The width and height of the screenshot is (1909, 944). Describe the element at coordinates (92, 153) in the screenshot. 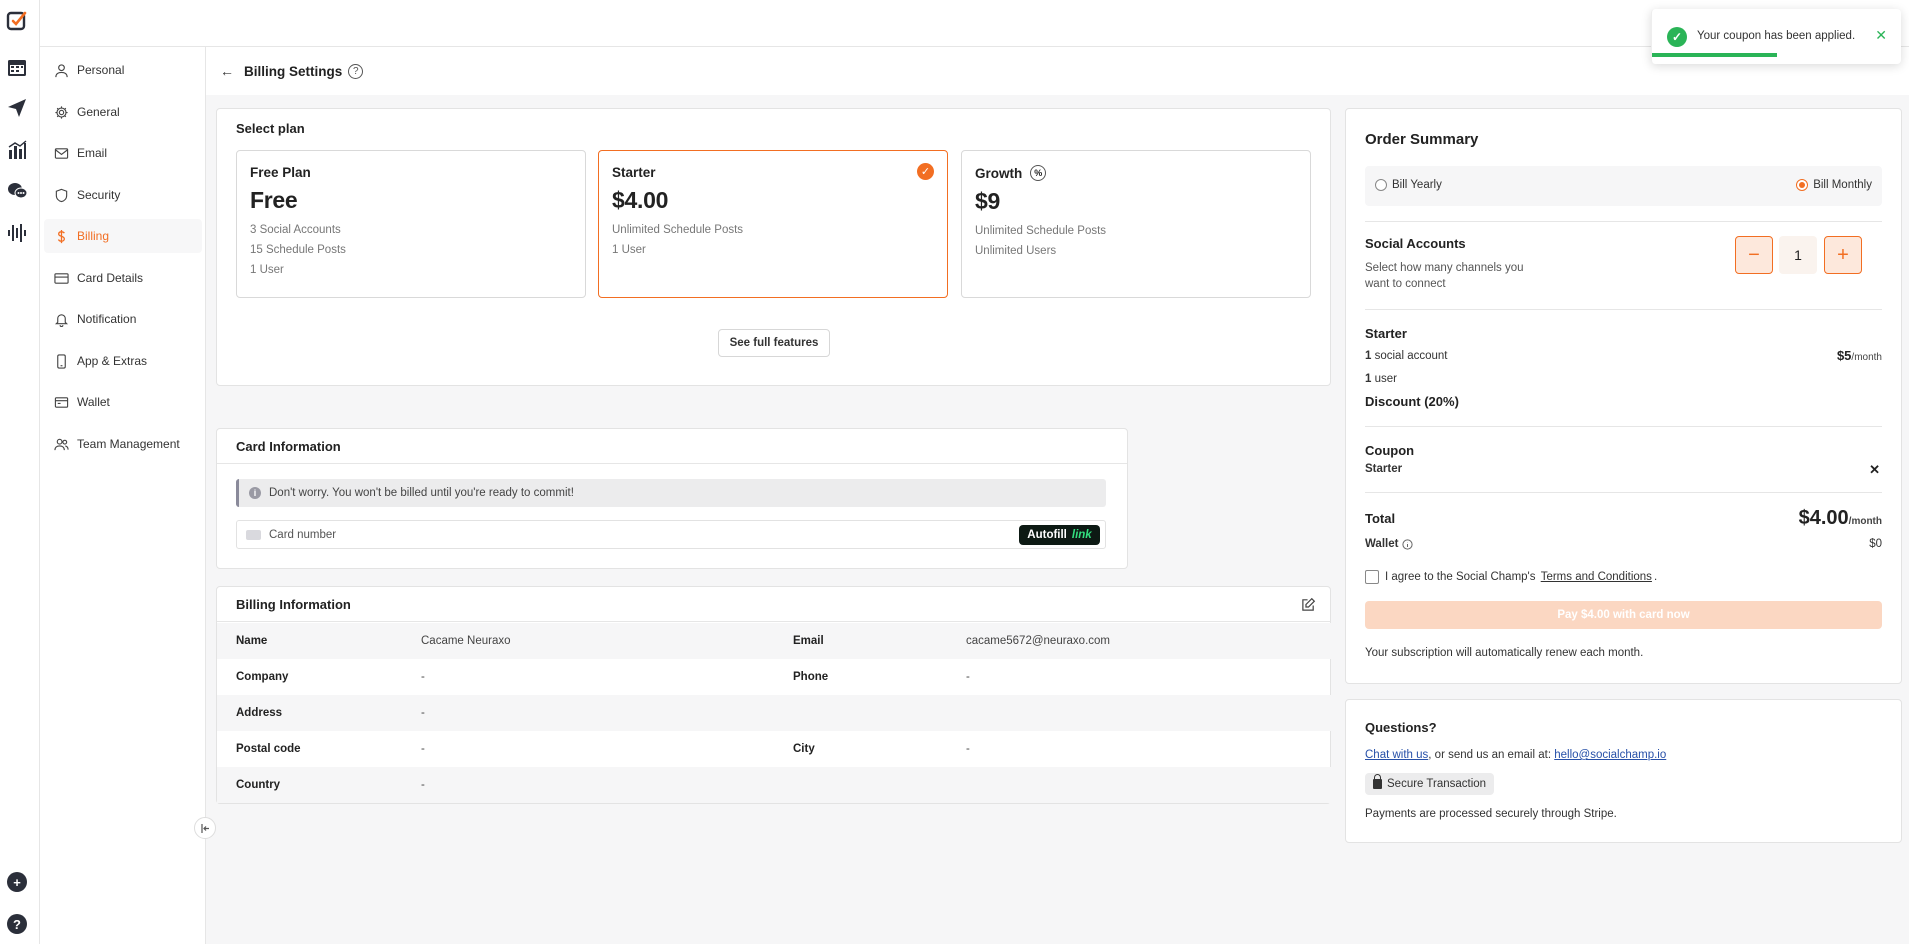

I see `sidebar-item-label: Email` at that location.